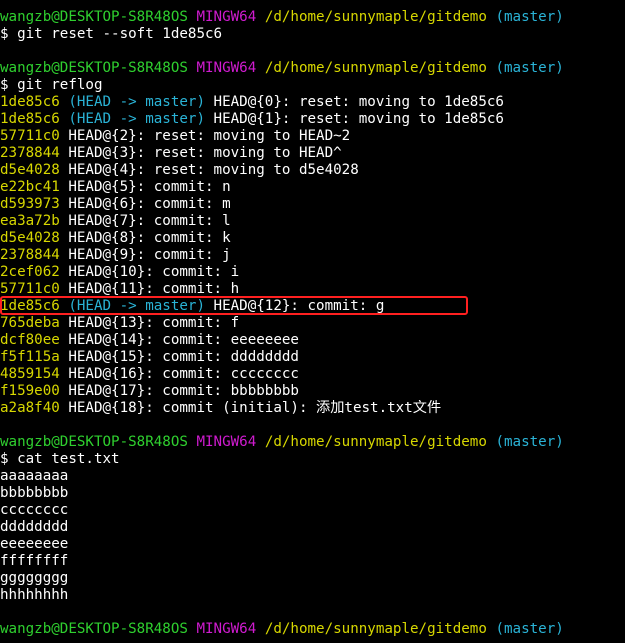 This screenshot has height=643, width=625. Describe the element at coordinates (179, 357) in the screenshot. I see `reflog-text: HEAD@{15}: commit: dddddddd` at that location.